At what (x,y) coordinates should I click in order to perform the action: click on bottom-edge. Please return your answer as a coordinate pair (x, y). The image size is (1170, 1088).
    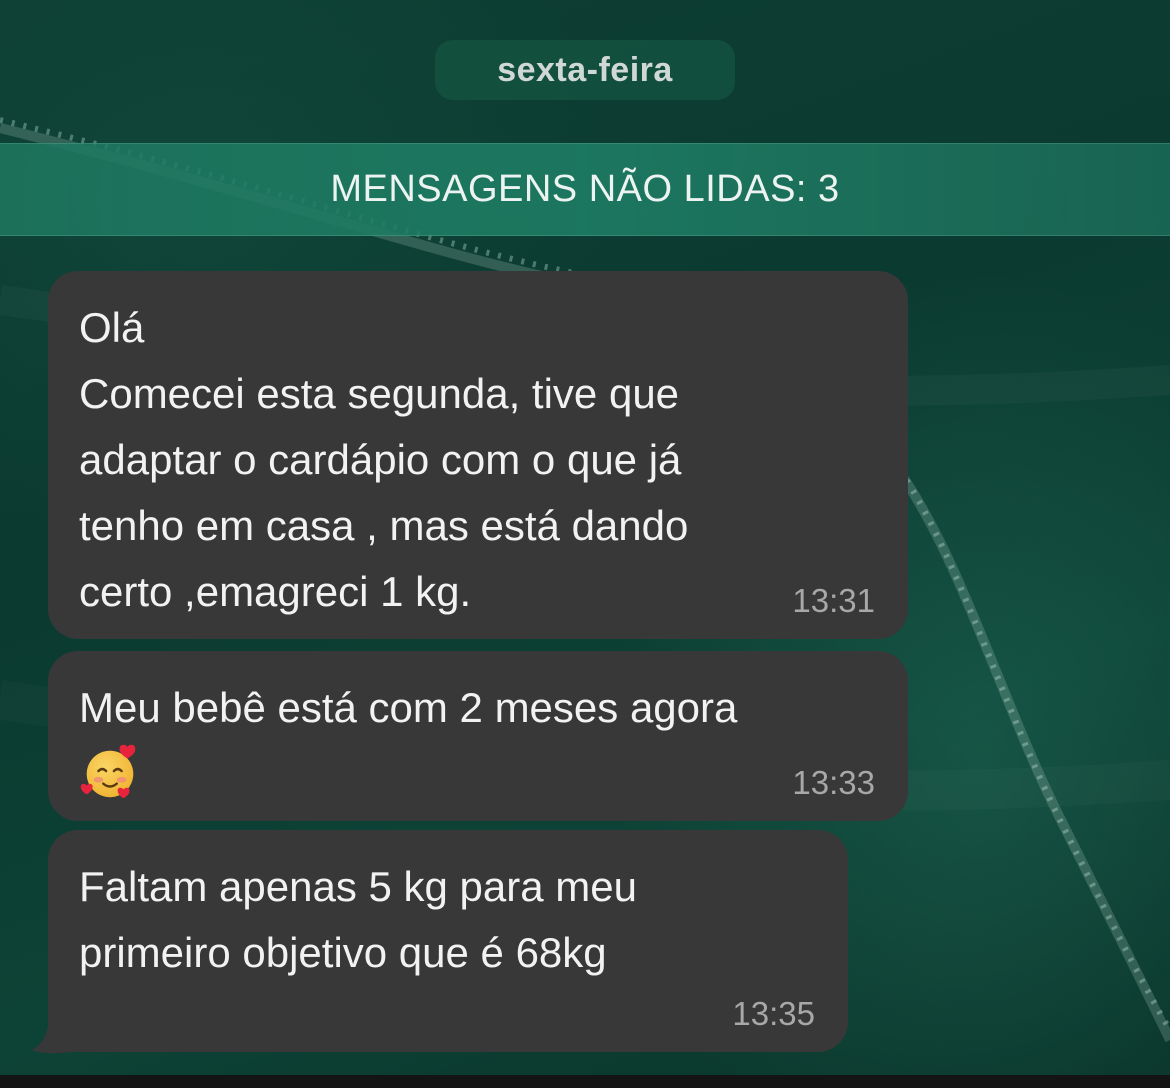
    Looking at the image, I should click on (585, 1081).